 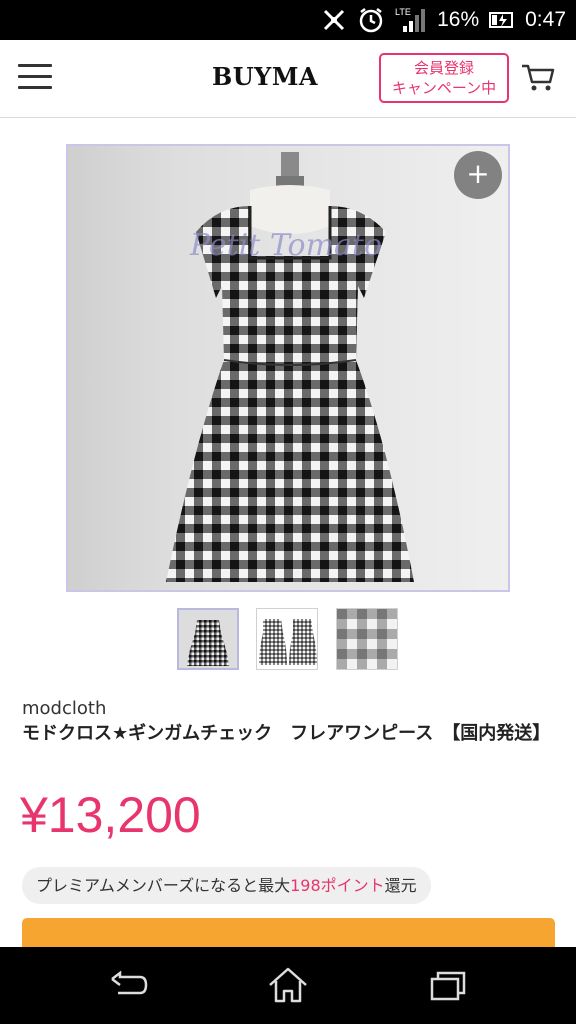 What do you see at coordinates (337, 885) in the screenshot?
I see `premium-points: 198ポイント` at bounding box center [337, 885].